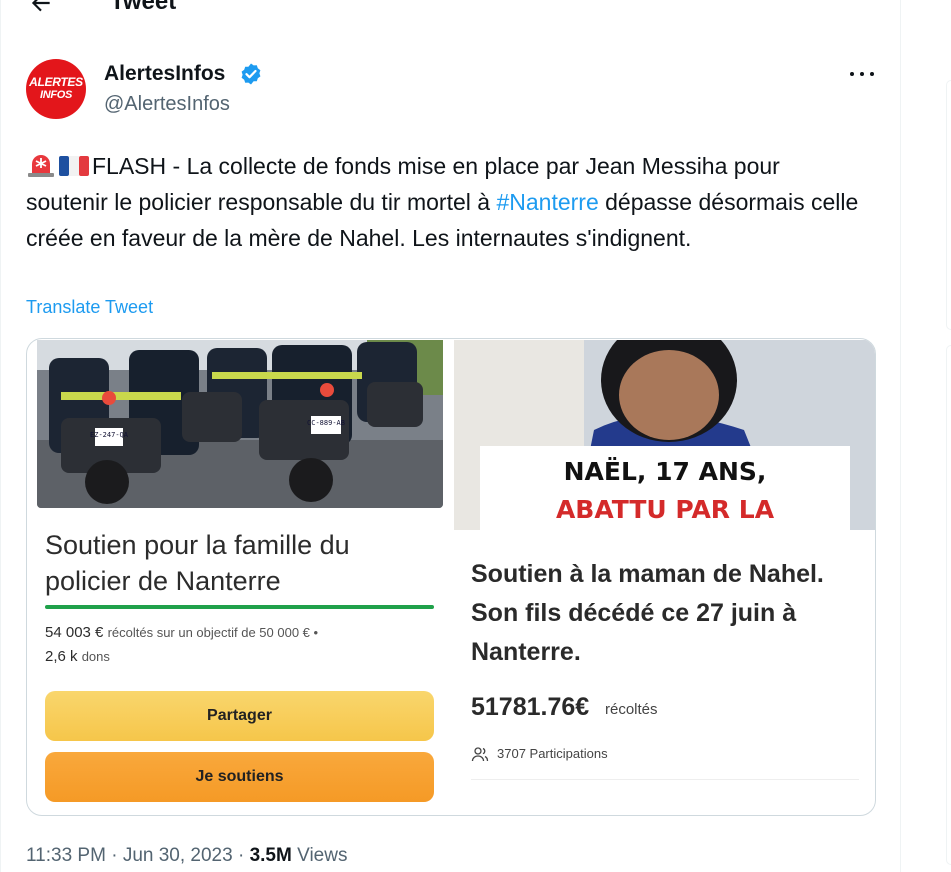 The image size is (951, 872). I want to click on translate-tweet-link: Translate Tweet, so click(89, 307).